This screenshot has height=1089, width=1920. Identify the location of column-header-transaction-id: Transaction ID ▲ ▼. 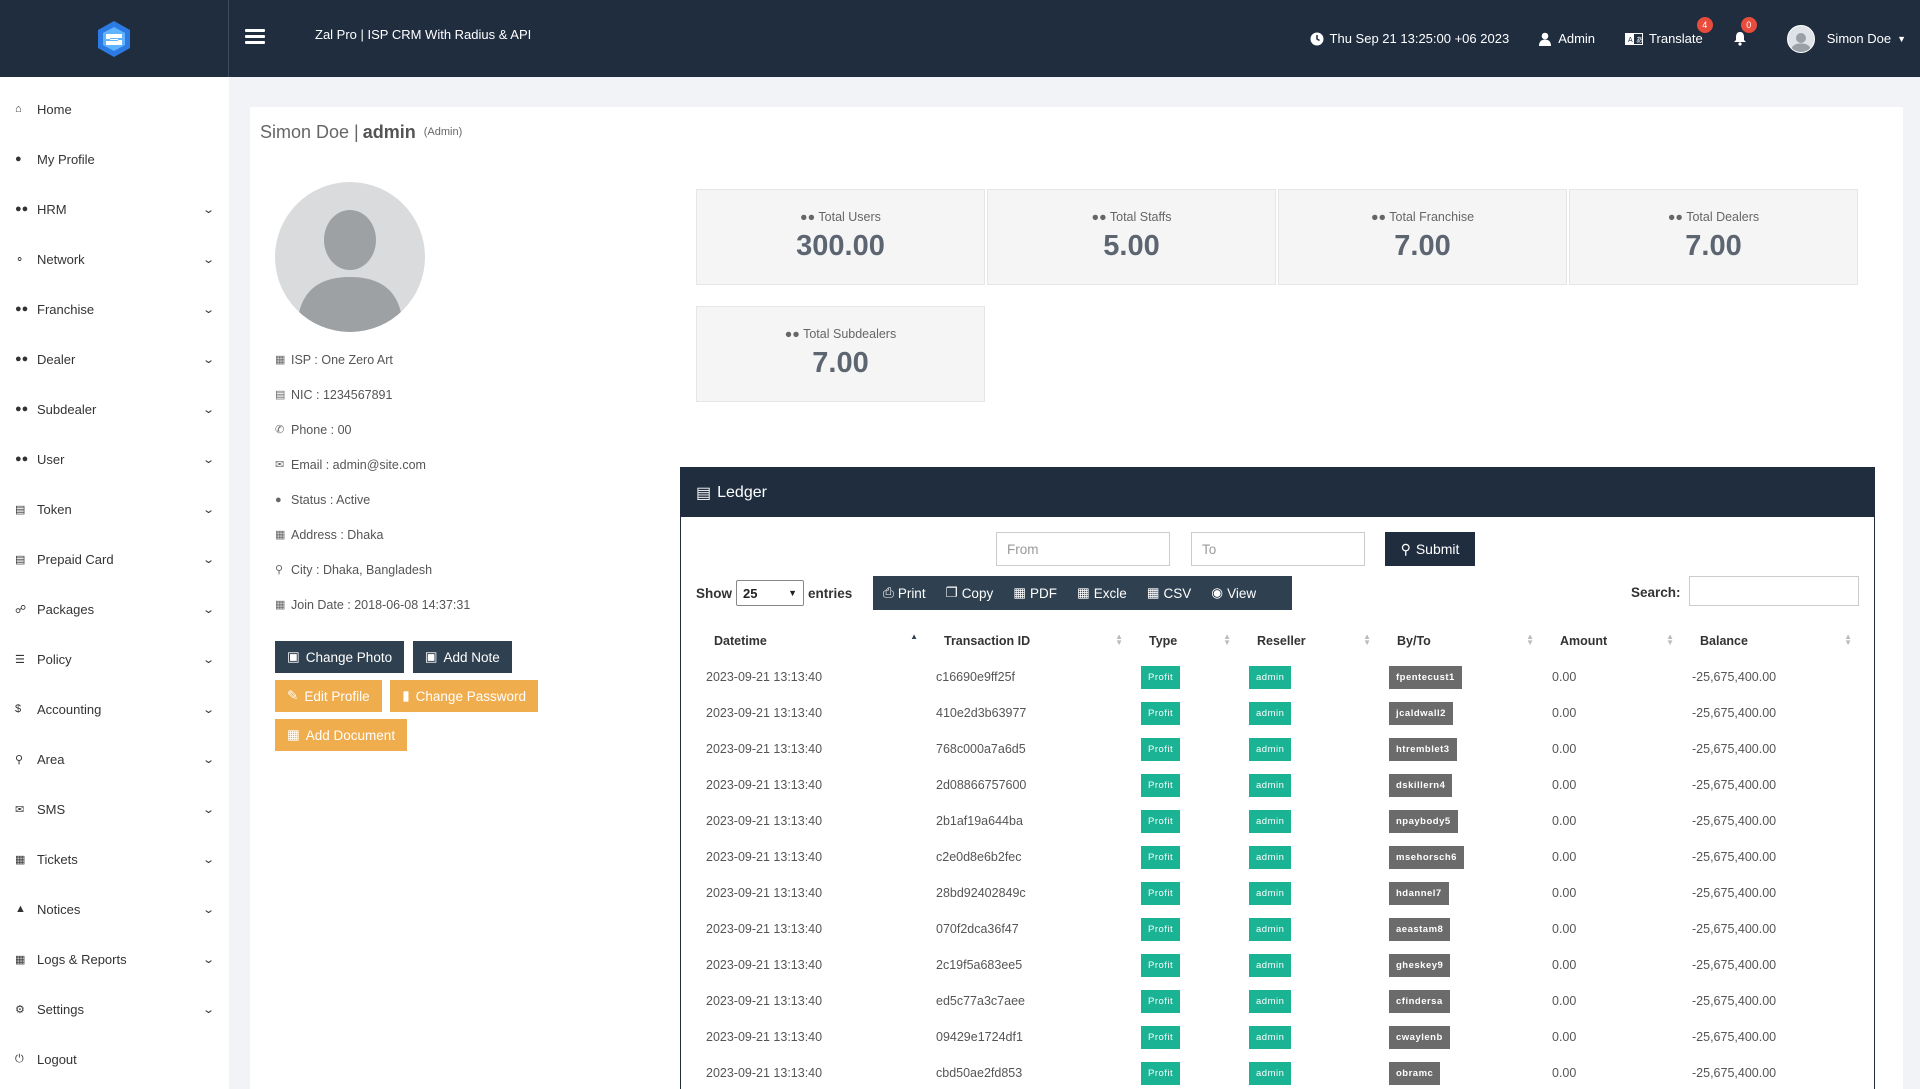
(1028, 641).